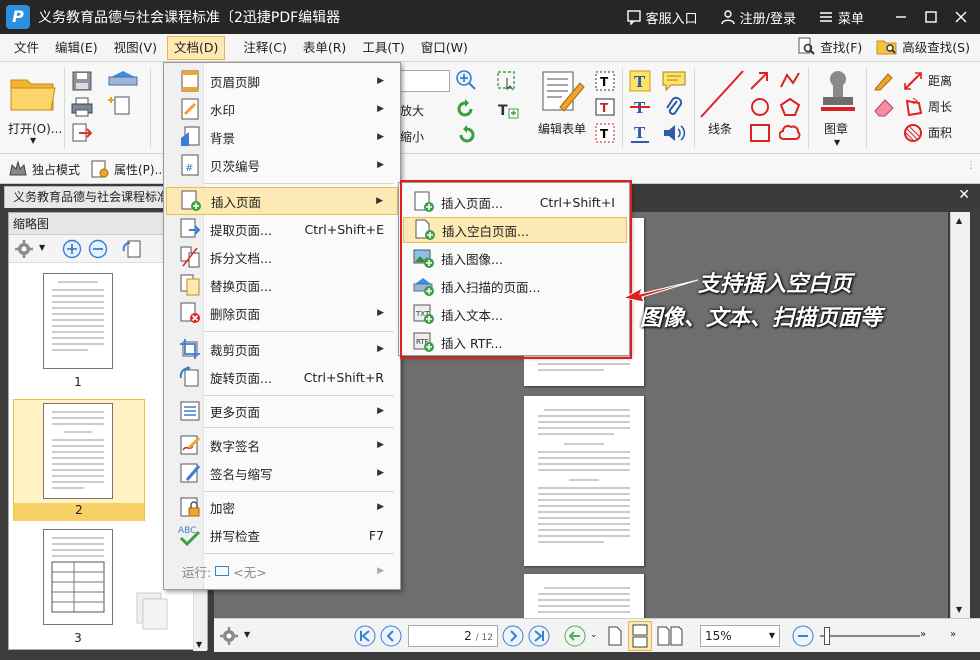 Image resolution: width=980 pixels, height=660 pixels. I want to click on zoom-slider-handle, so click(827, 636).